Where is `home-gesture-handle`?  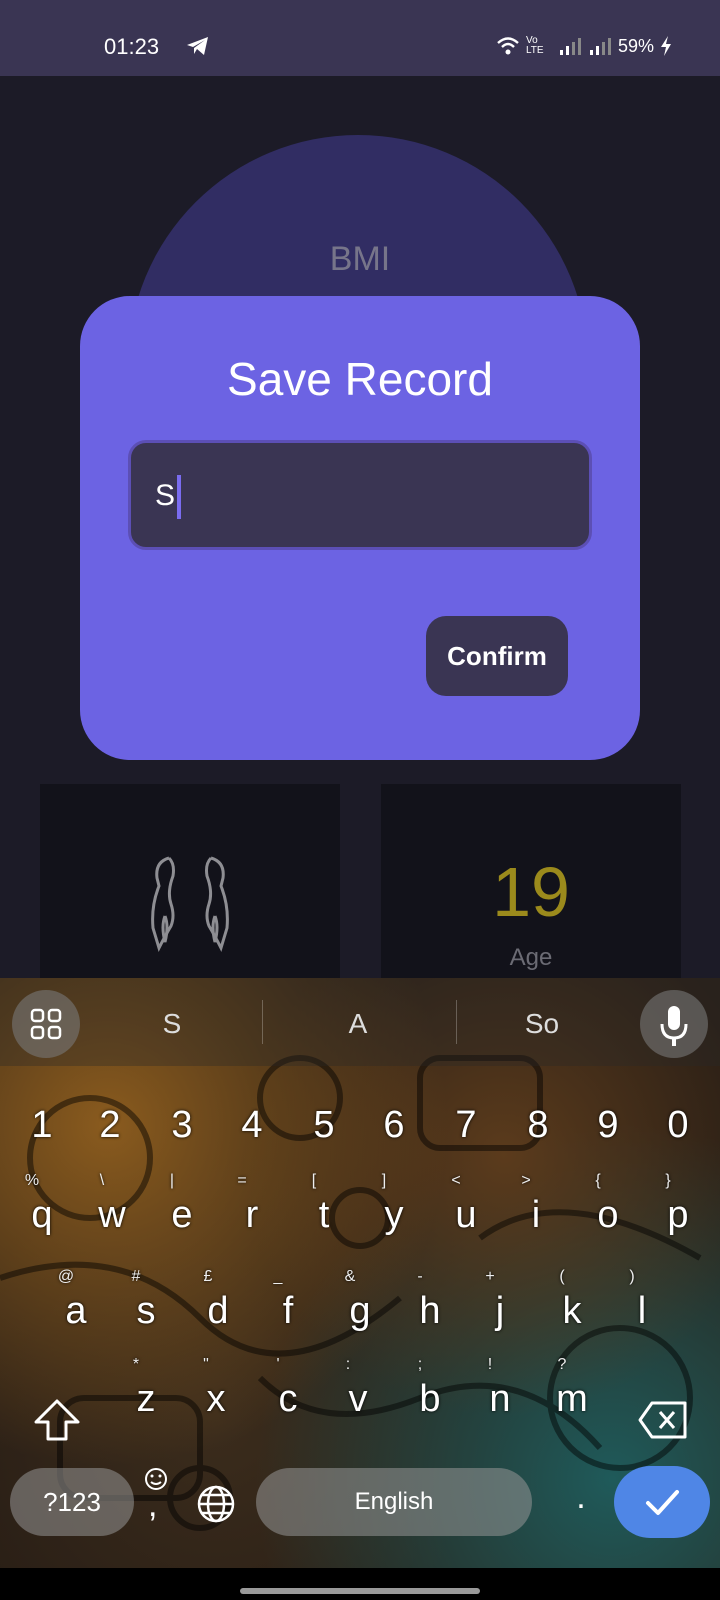
home-gesture-handle is located at coordinates (360, 1591).